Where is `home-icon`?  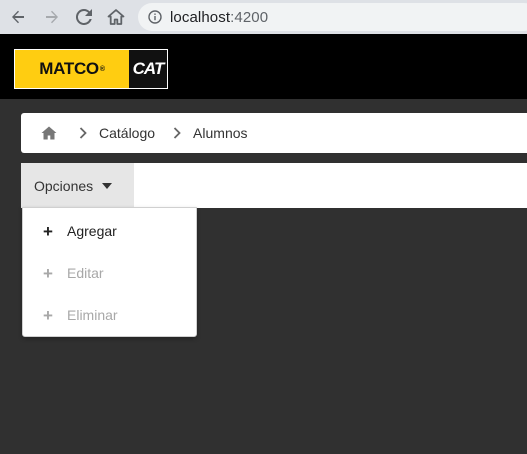
home-icon is located at coordinates (49, 133).